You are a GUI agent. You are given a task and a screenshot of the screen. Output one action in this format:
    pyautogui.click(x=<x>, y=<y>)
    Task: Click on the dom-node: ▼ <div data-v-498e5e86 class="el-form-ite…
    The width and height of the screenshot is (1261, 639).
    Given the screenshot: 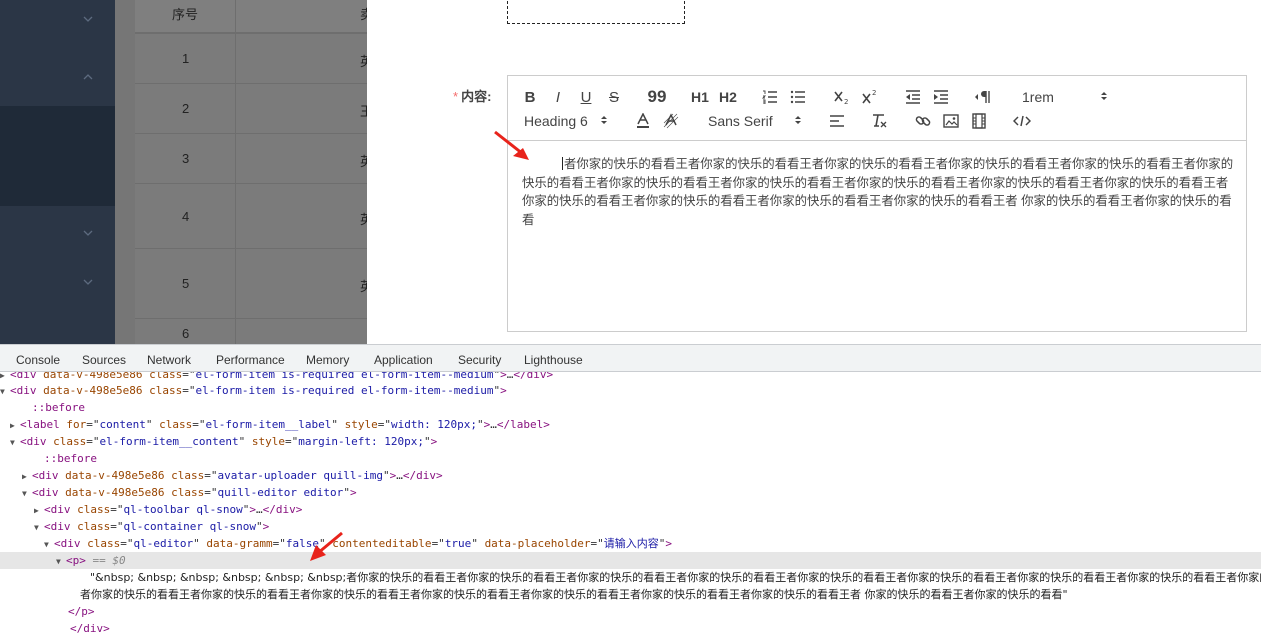 What is the action you would take?
    pyautogui.click(x=630, y=390)
    